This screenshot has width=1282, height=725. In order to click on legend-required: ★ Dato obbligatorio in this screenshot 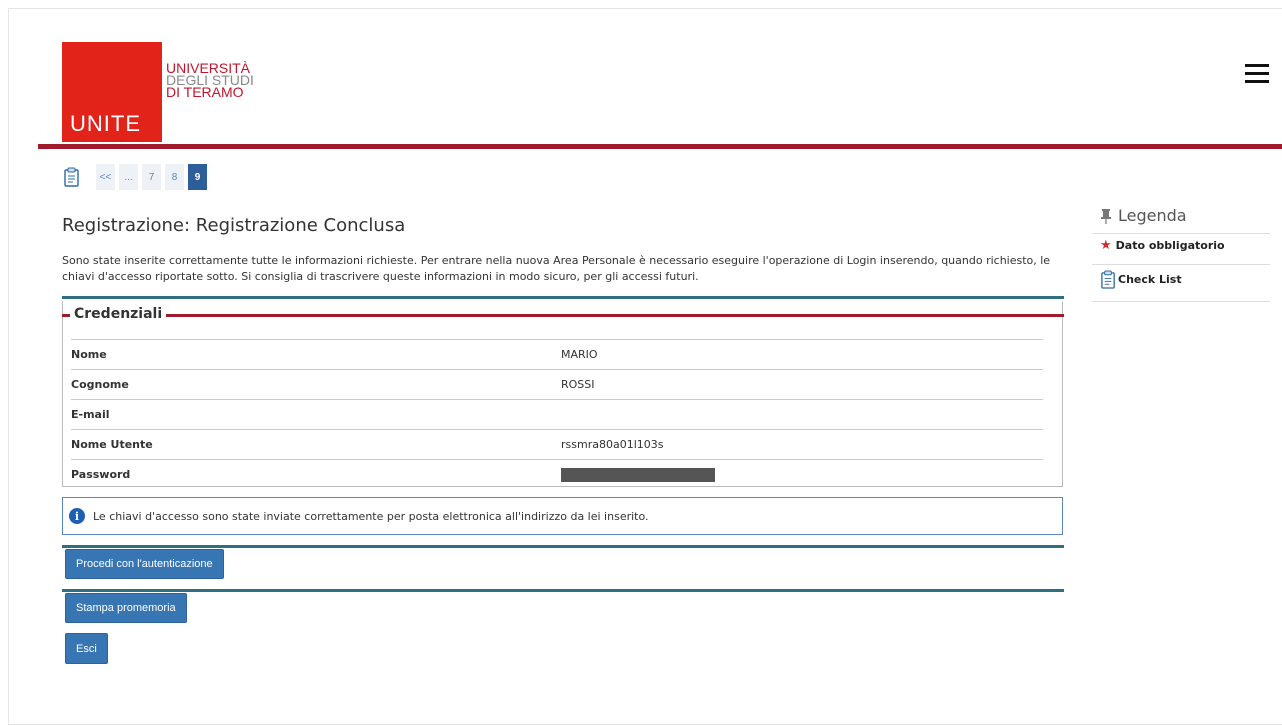, I will do `click(1162, 245)`.